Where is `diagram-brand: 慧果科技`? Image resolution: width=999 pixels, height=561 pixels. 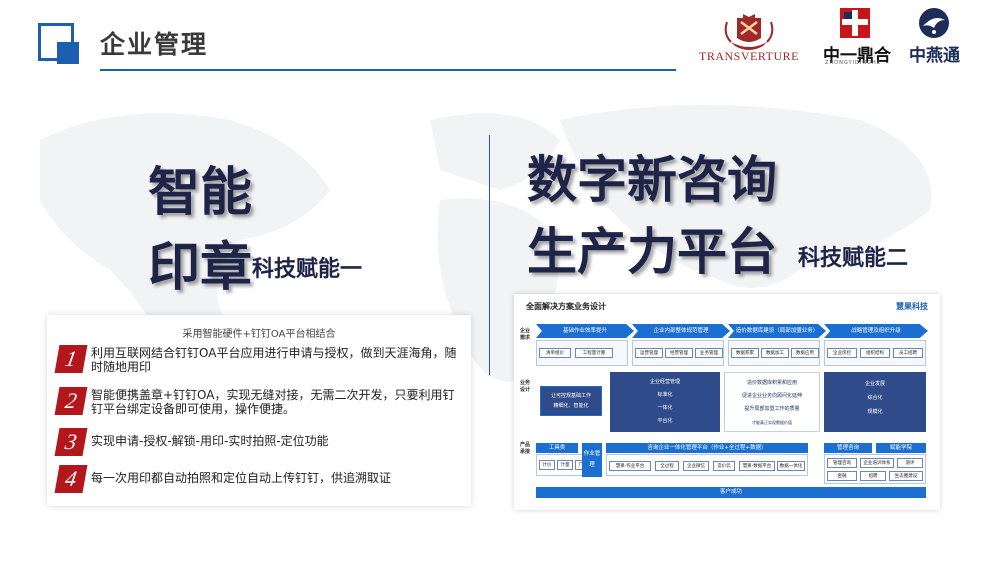
diagram-brand: 慧果科技 is located at coordinates (912, 306).